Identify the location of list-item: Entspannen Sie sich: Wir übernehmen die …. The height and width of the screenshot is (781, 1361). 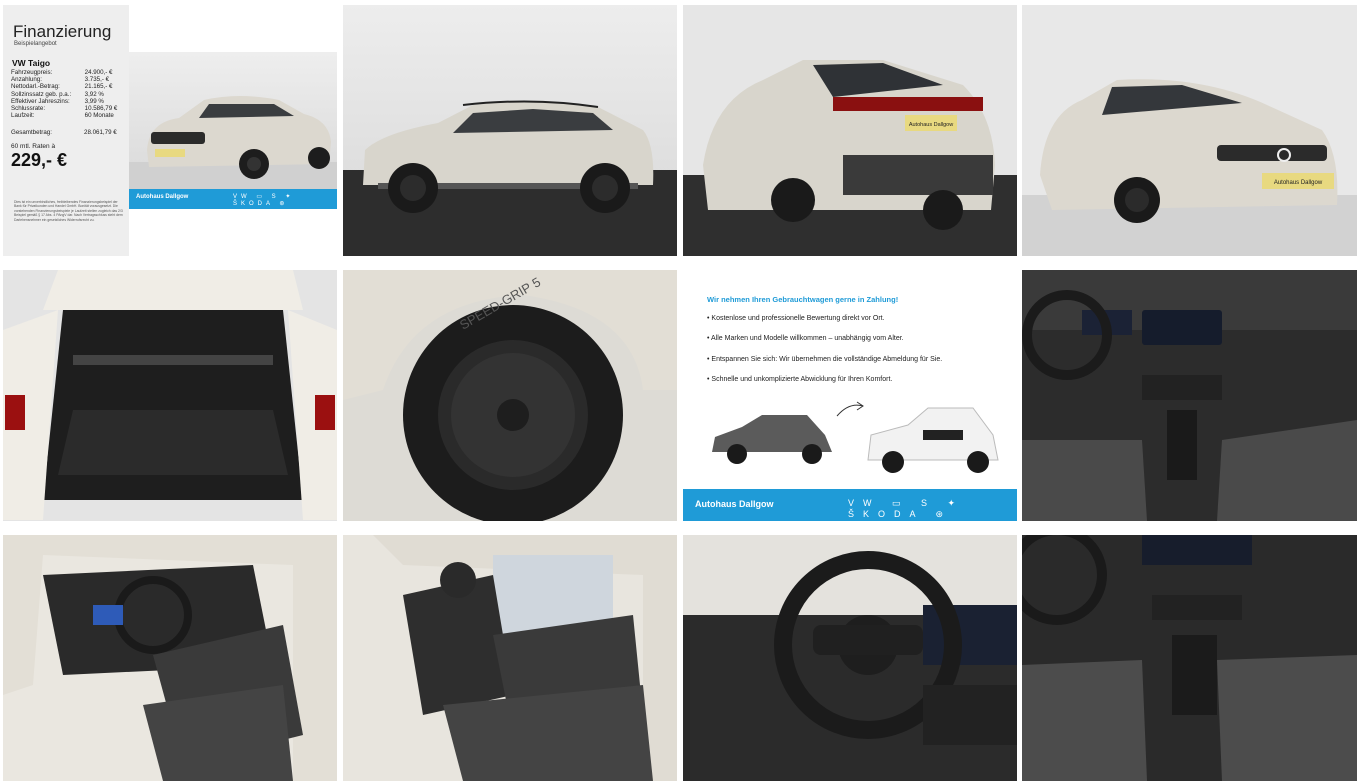
(824, 366).